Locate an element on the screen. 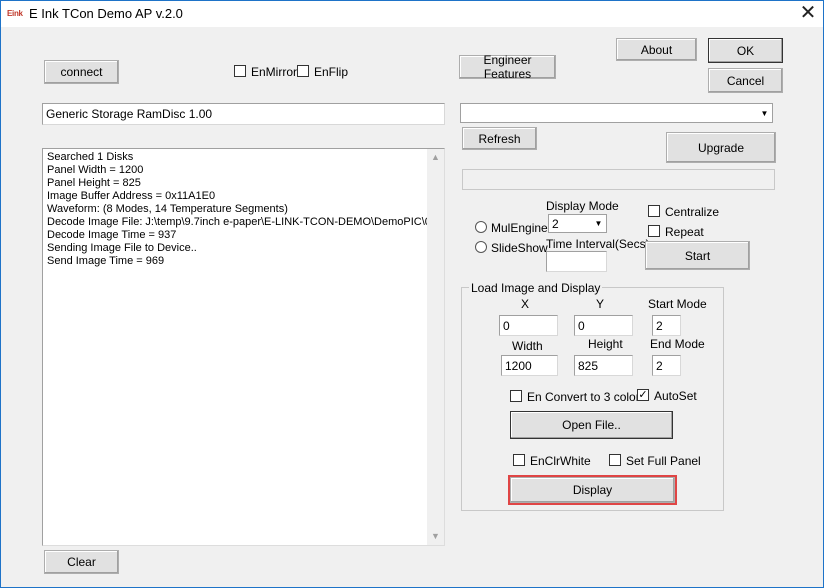  start-mode-label: Start Mode is located at coordinates (677, 304).